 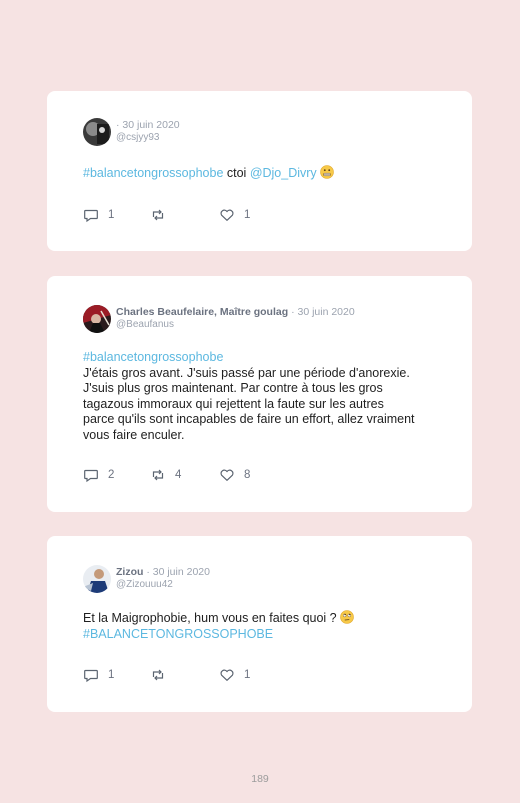 What do you see at coordinates (178, 475) in the screenshot?
I see `retweet-count: 4` at bounding box center [178, 475].